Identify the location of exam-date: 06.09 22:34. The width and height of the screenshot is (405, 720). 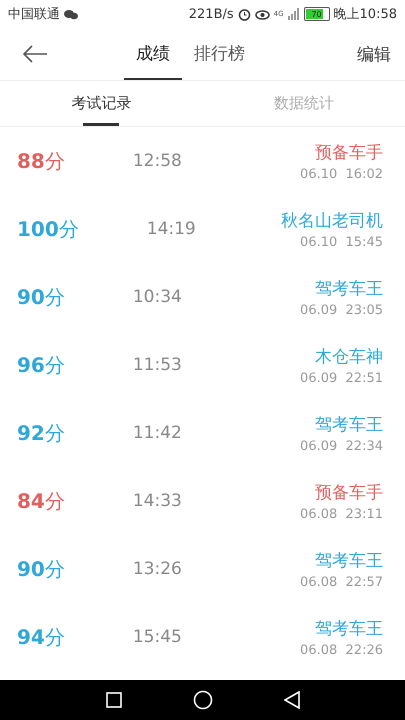
(341, 446).